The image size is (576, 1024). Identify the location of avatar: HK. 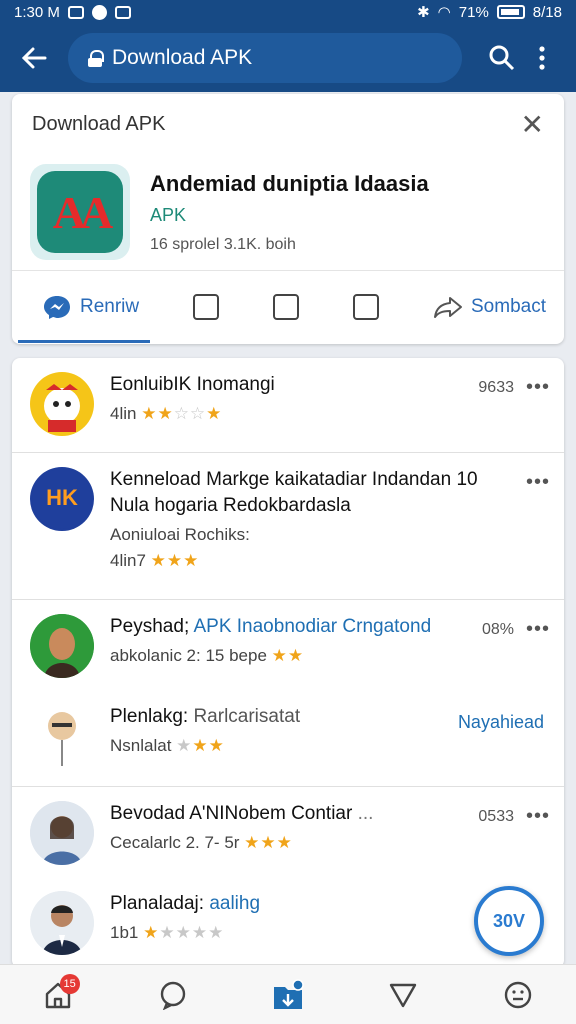
(62, 499).